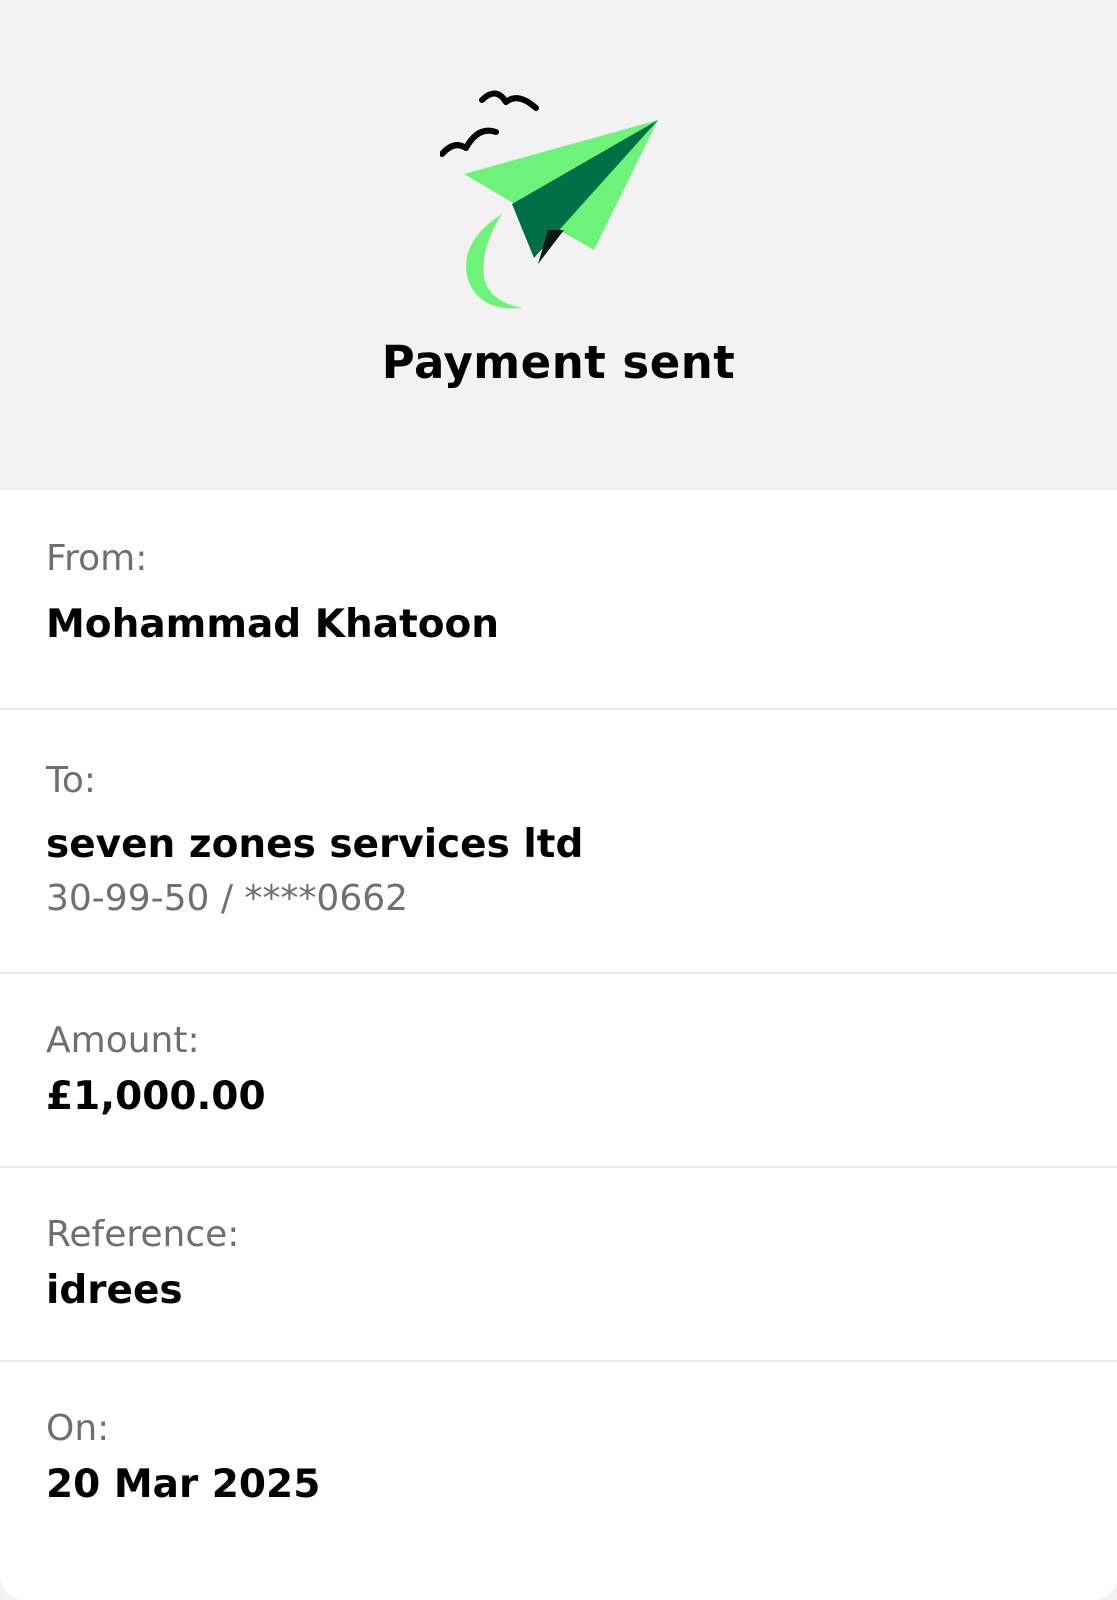 The height and width of the screenshot is (1600, 1117). What do you see at coordinates (558, 1481) in the screenshot?
I see `date-section: On: 20 Mar 2025` at bounding box center [558, 1481].